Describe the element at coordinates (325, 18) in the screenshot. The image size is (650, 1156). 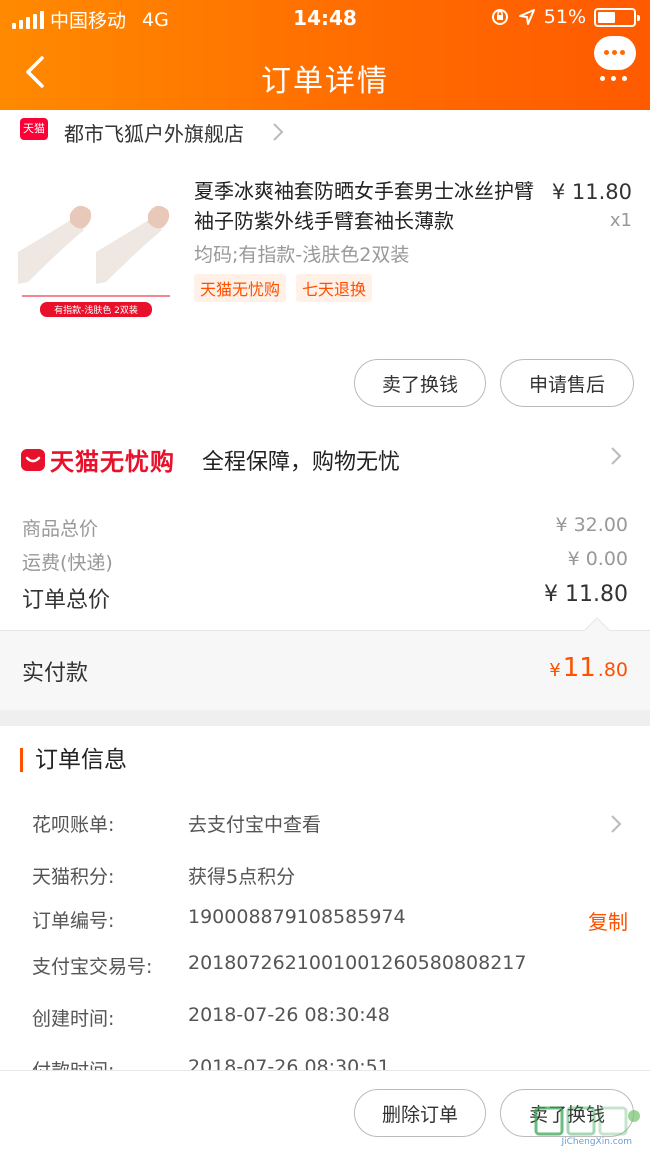
I see `status-bar: 中国移动 4G 14:48 51%` at that location.